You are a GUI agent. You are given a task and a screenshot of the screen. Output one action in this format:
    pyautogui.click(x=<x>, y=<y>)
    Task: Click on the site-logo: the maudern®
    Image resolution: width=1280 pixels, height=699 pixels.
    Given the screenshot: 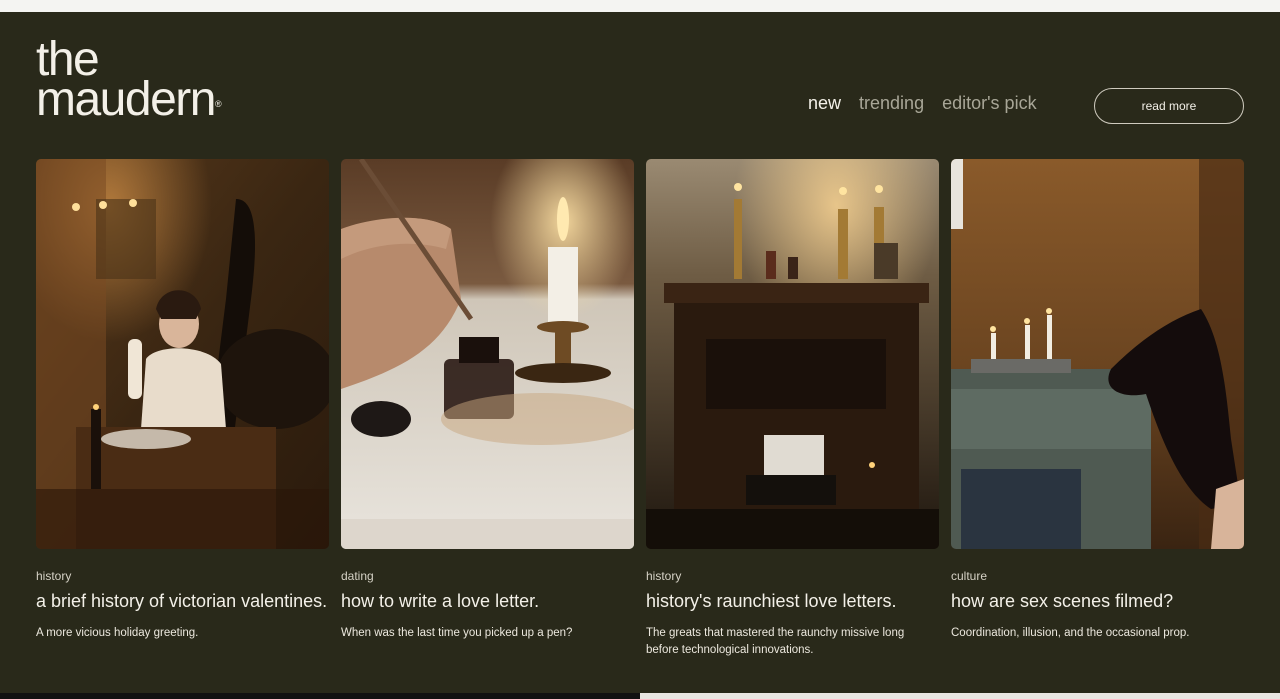 What is the action you would take?
    pyautogui.click(x=129, y=80)
    